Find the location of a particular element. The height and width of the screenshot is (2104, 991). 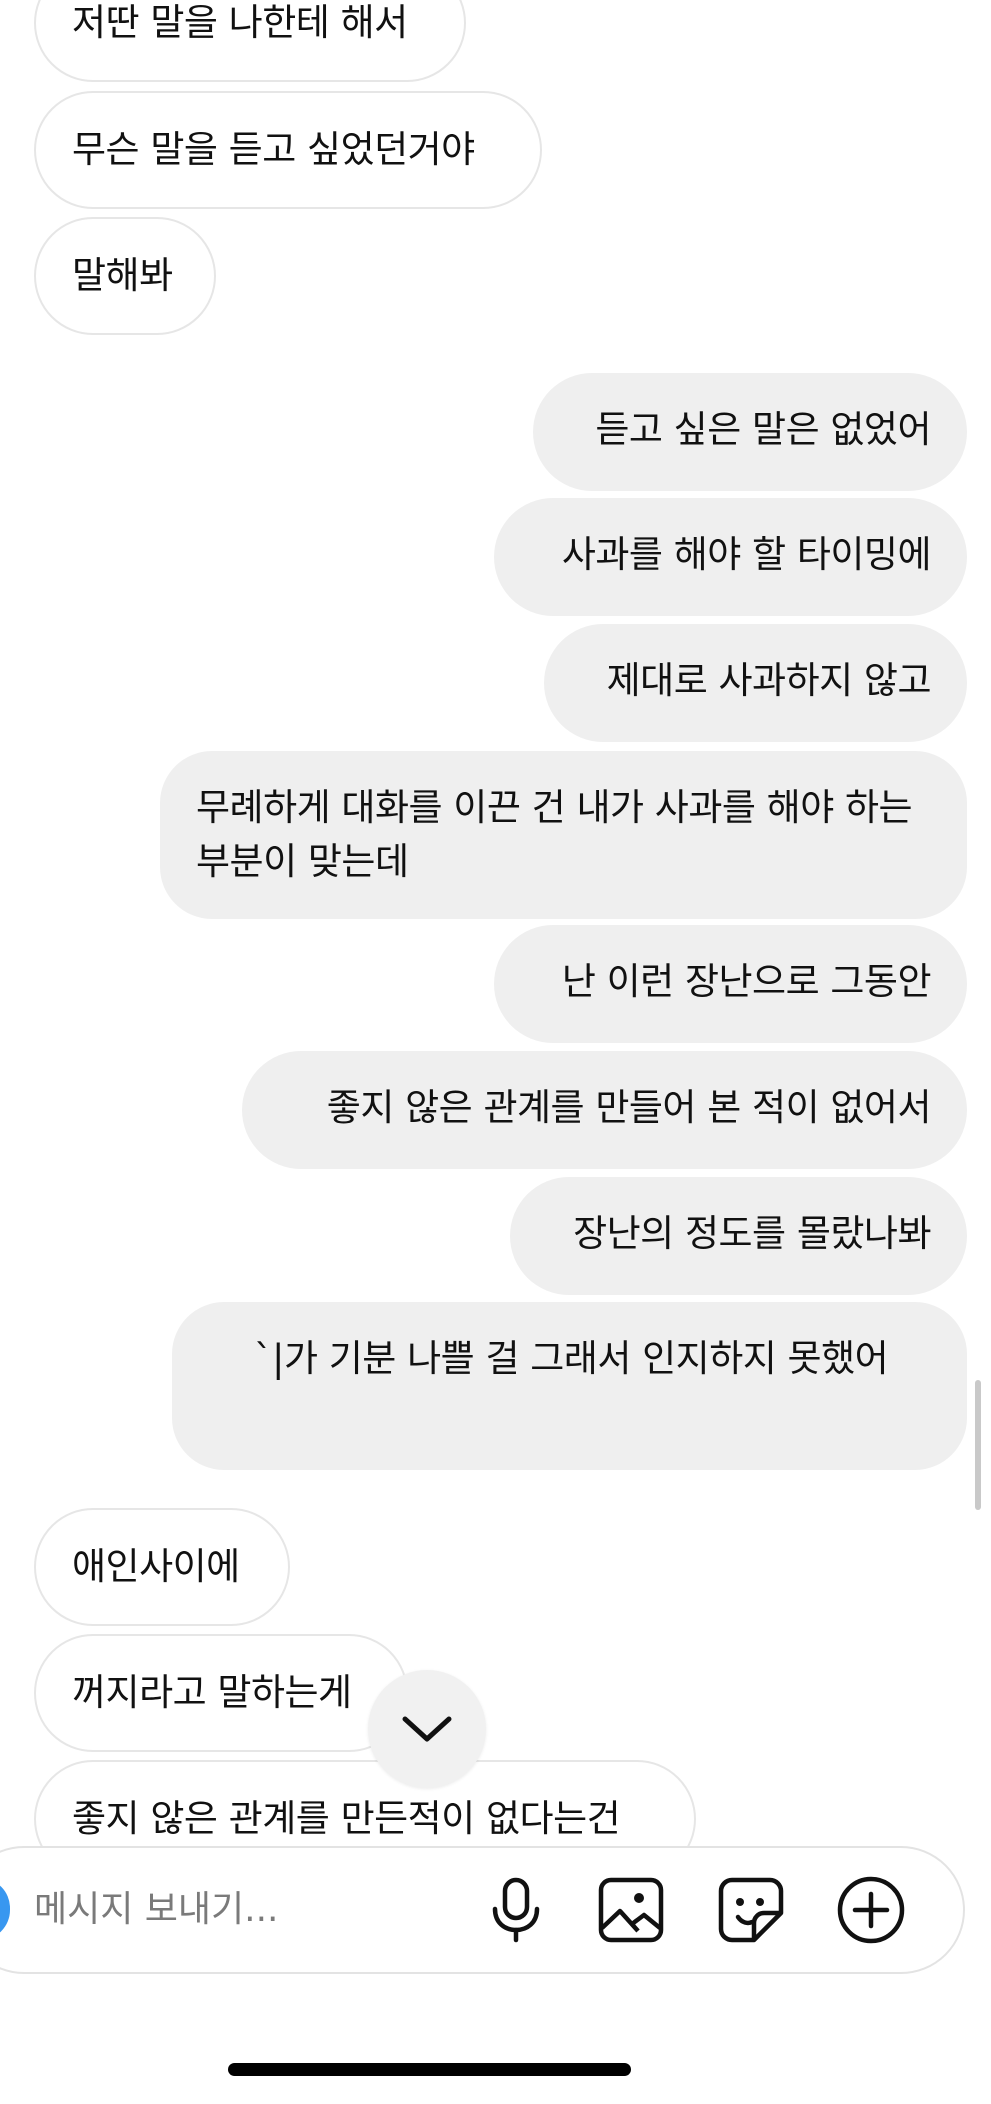

message-text: 좋지 않은 관계를 만든적이 없다는건 is located at coordinates (346, 1818).